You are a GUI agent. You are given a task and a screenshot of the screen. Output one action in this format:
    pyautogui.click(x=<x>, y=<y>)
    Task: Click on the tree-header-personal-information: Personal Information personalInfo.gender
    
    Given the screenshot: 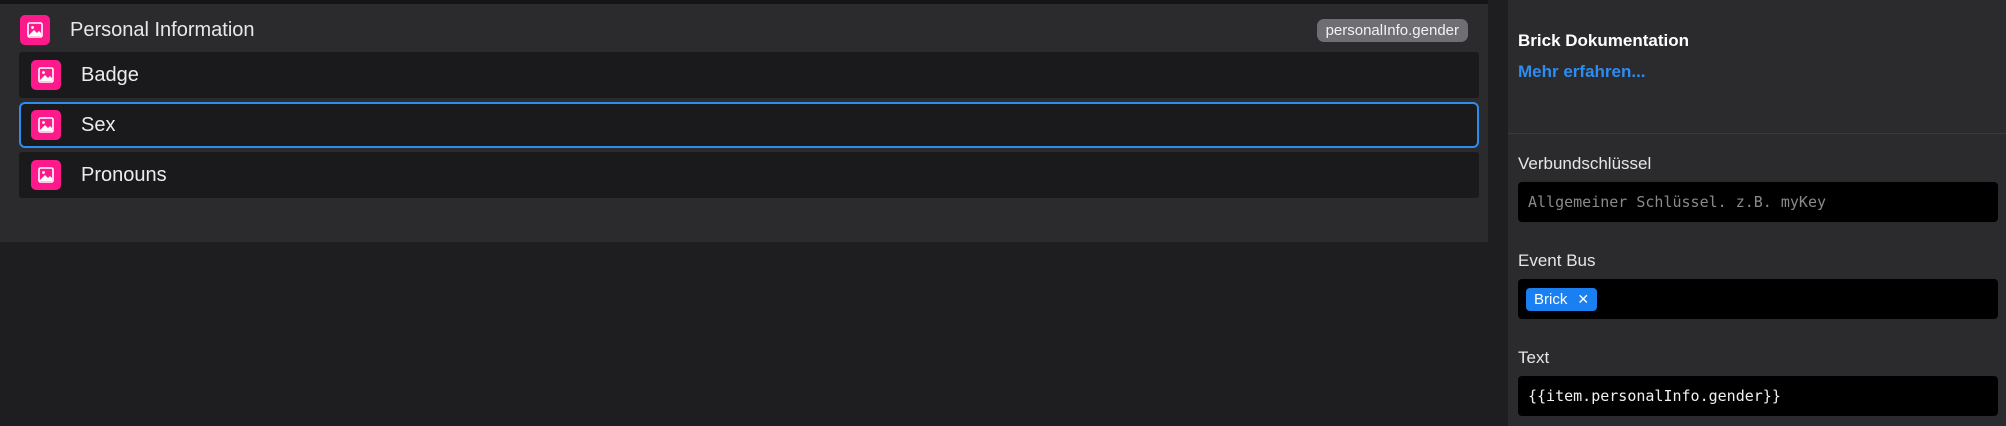 What is the action you would take?
    pyautogui.click(x=744, y=30)
    